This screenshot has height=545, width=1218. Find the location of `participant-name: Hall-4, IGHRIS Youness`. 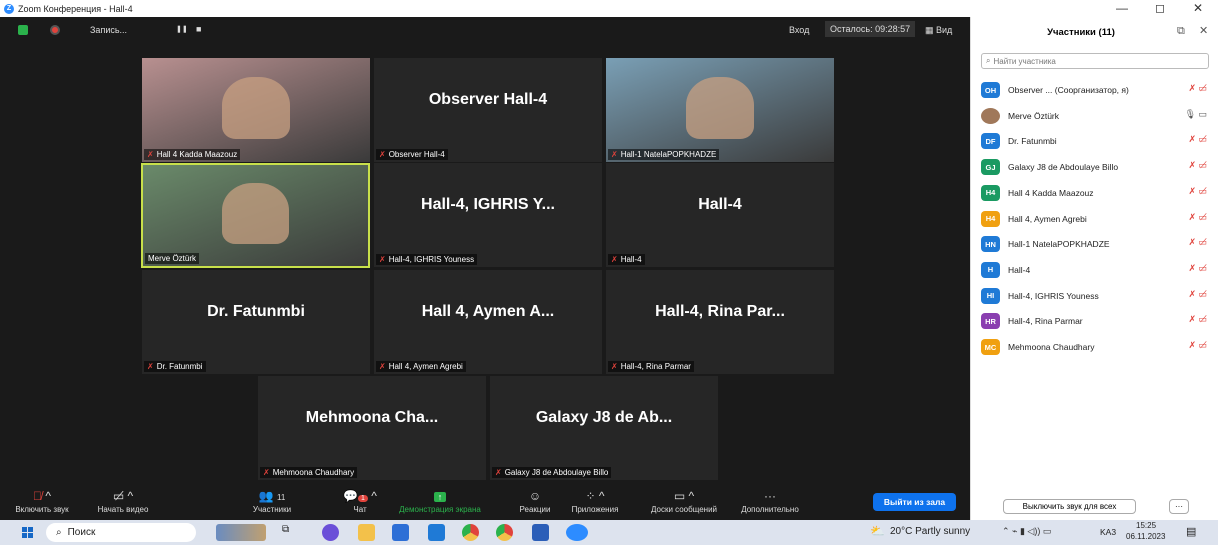

participant-name: Hall-4, IGHRIS Youness is located at coordinates (1053, 295).